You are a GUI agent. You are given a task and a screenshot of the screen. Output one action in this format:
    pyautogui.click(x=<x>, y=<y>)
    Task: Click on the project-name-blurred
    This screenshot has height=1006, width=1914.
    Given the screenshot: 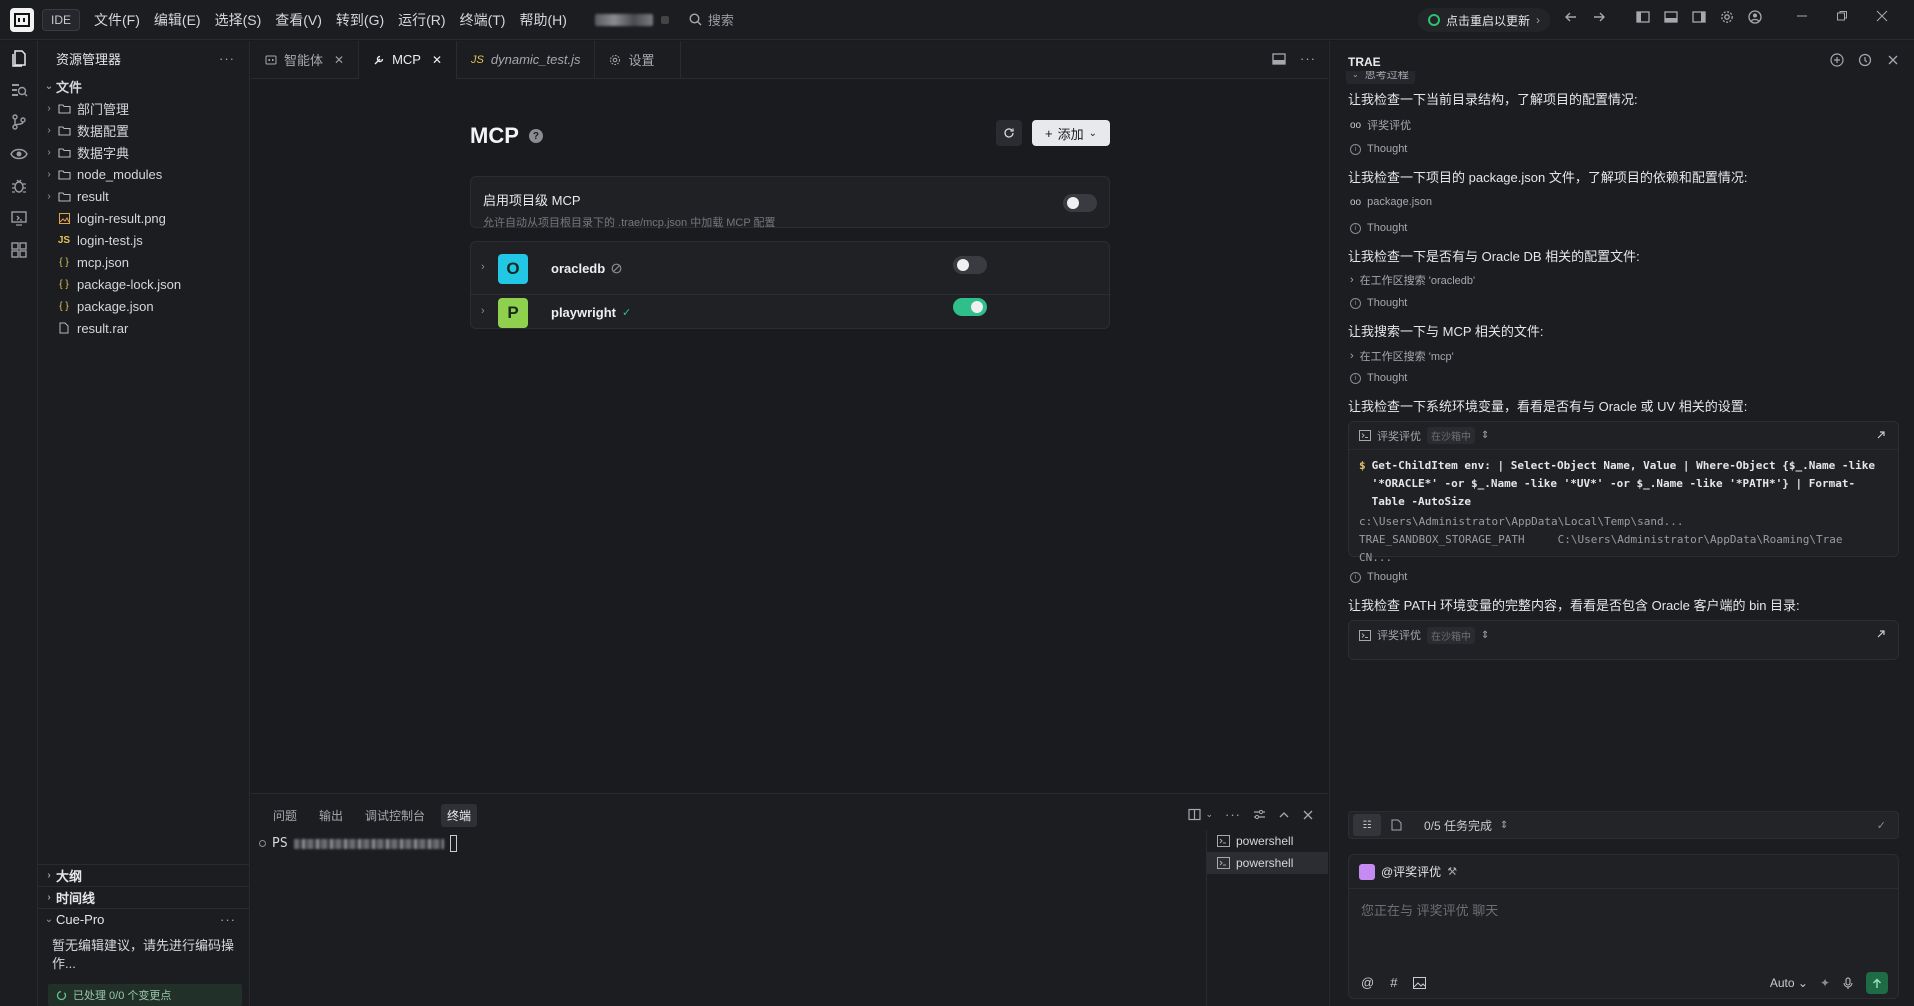 What is the action you would take?
    pyautogui.click(x=623, y=19)
    